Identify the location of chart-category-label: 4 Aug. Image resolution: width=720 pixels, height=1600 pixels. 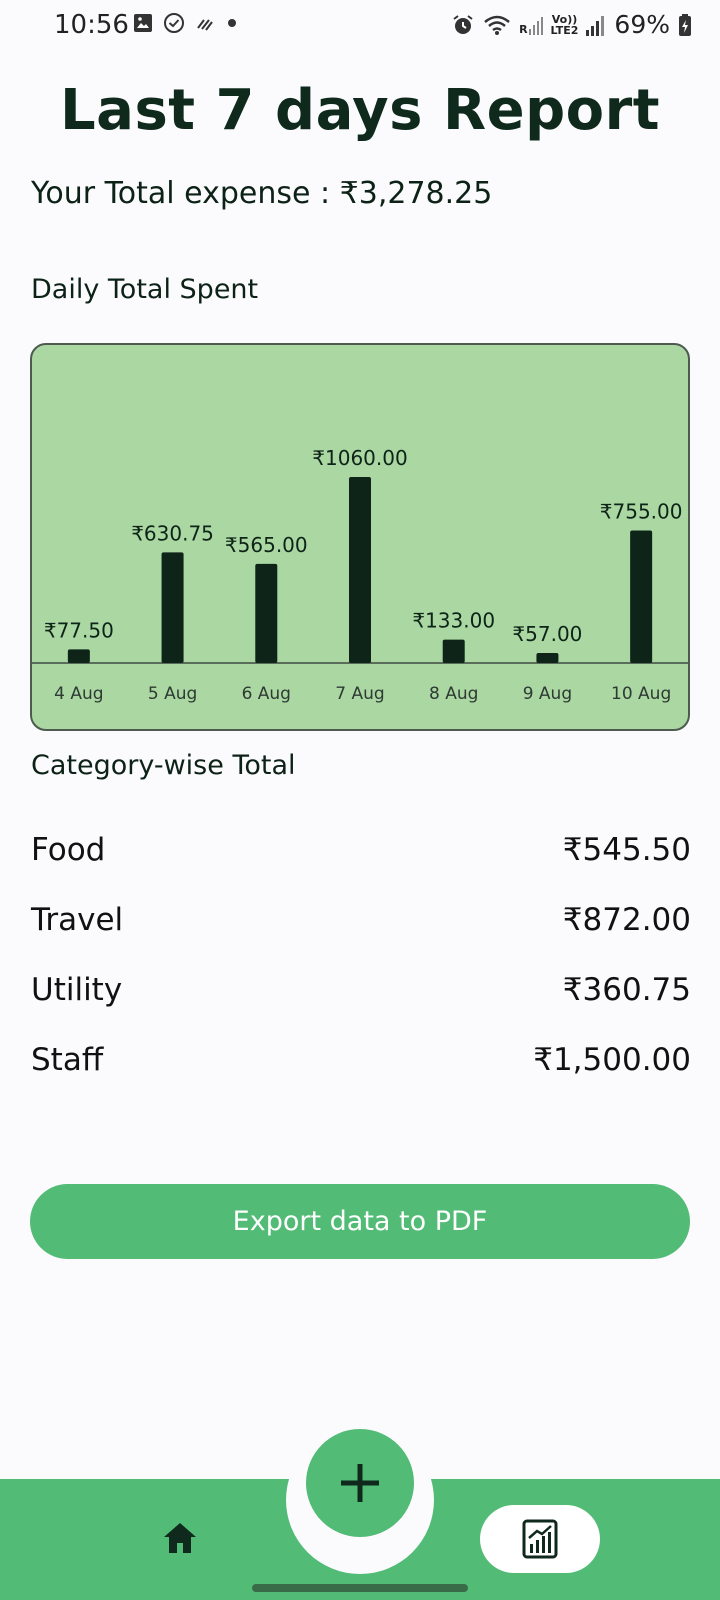
(78, 694).